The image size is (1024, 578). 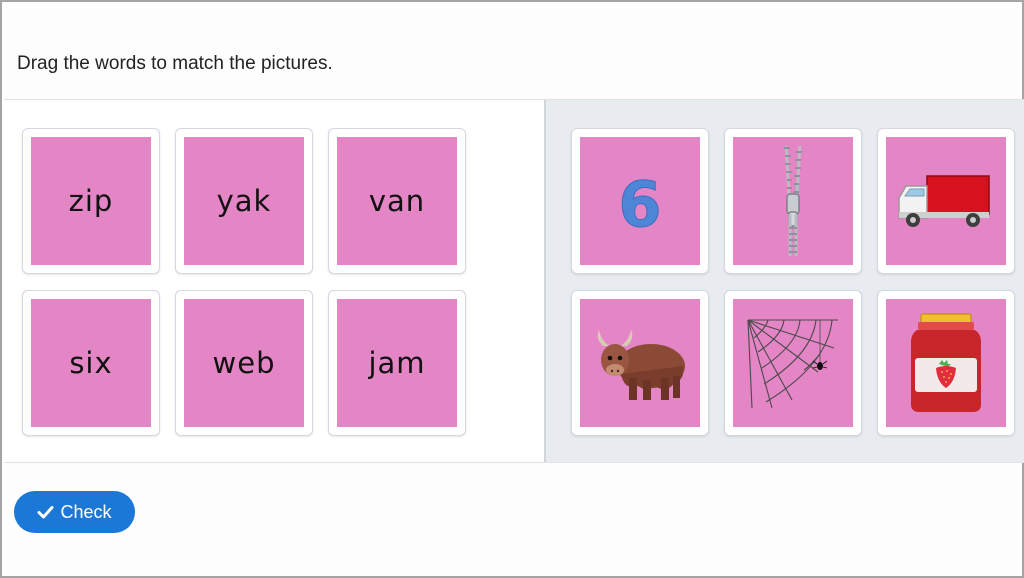 I want to click on six-number-icon: 6, so click(x=640, y=205).